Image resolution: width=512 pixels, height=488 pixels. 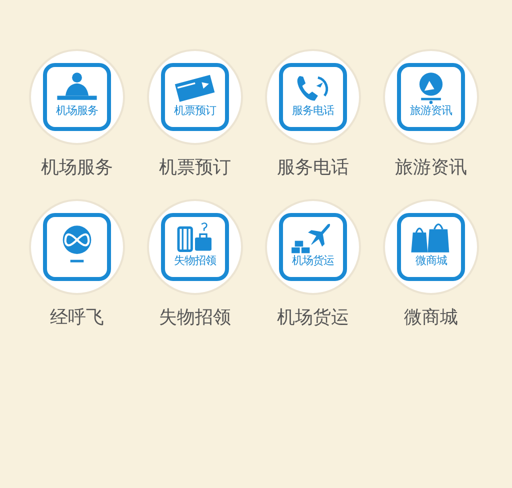 What do you see at coordinates (195, 111) in the screenshot?
I see `icon-caption: 机票预订` at bounding box center [195, 111].